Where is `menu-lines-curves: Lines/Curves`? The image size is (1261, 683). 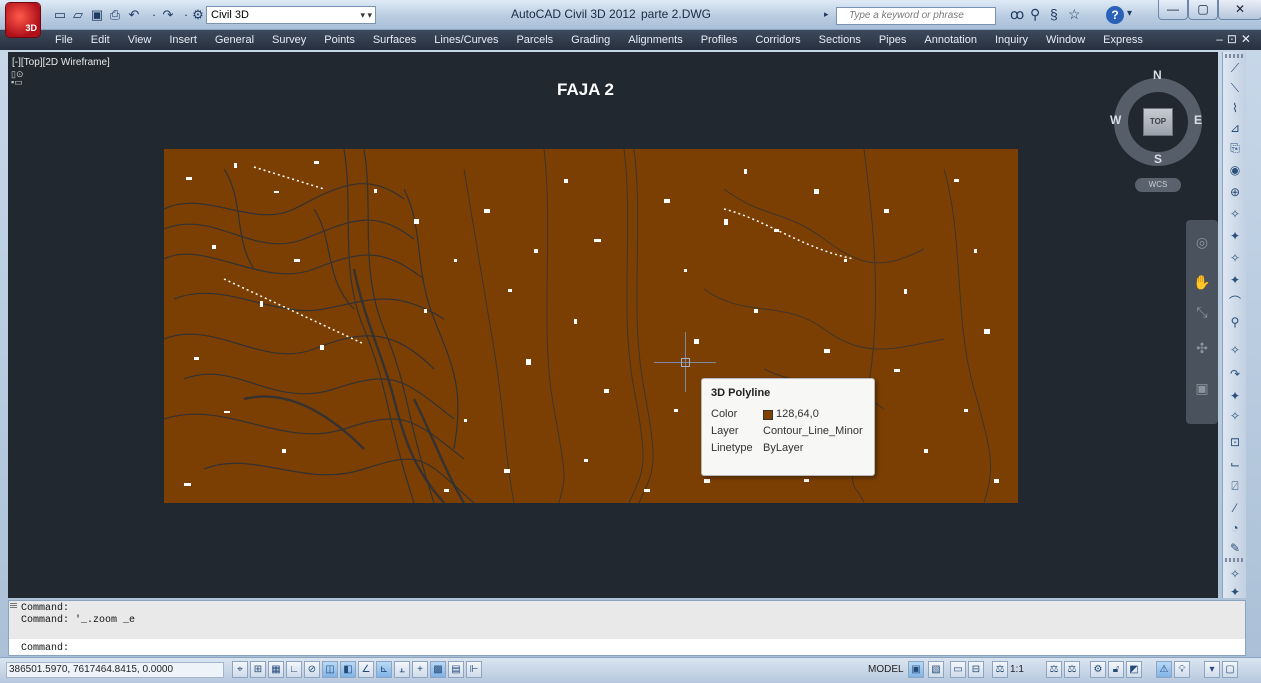
menu-lines-curves: Lines/Curves is located at coordinates (466, 40).